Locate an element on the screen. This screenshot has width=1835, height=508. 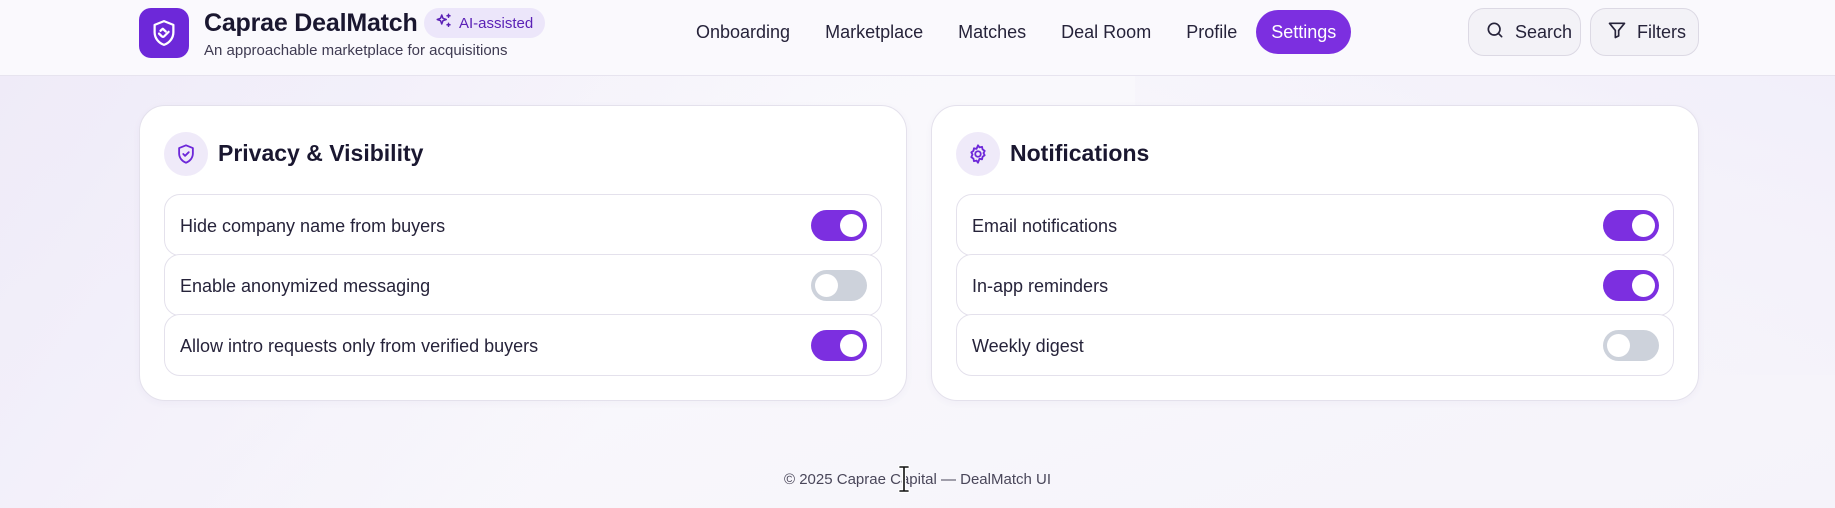
toggle-anonymized-messaging is located at coordinates (839, 285).